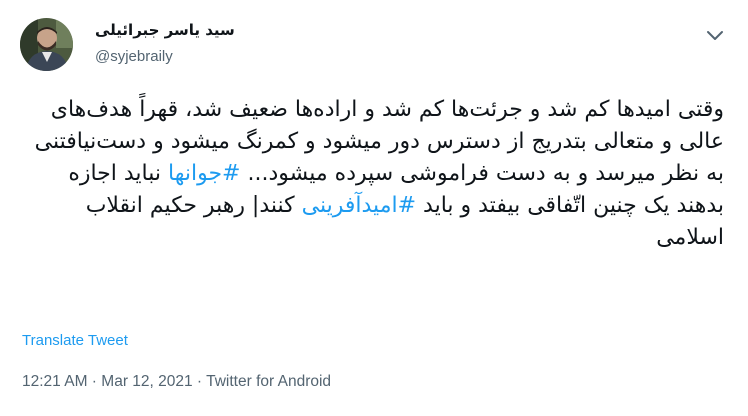 The image size is (748, 416). What do you see at coordinates (146, 381) in the screenshot?
I see `tweet-date: Mar 12, 2021` at bounding box center [146, 381].